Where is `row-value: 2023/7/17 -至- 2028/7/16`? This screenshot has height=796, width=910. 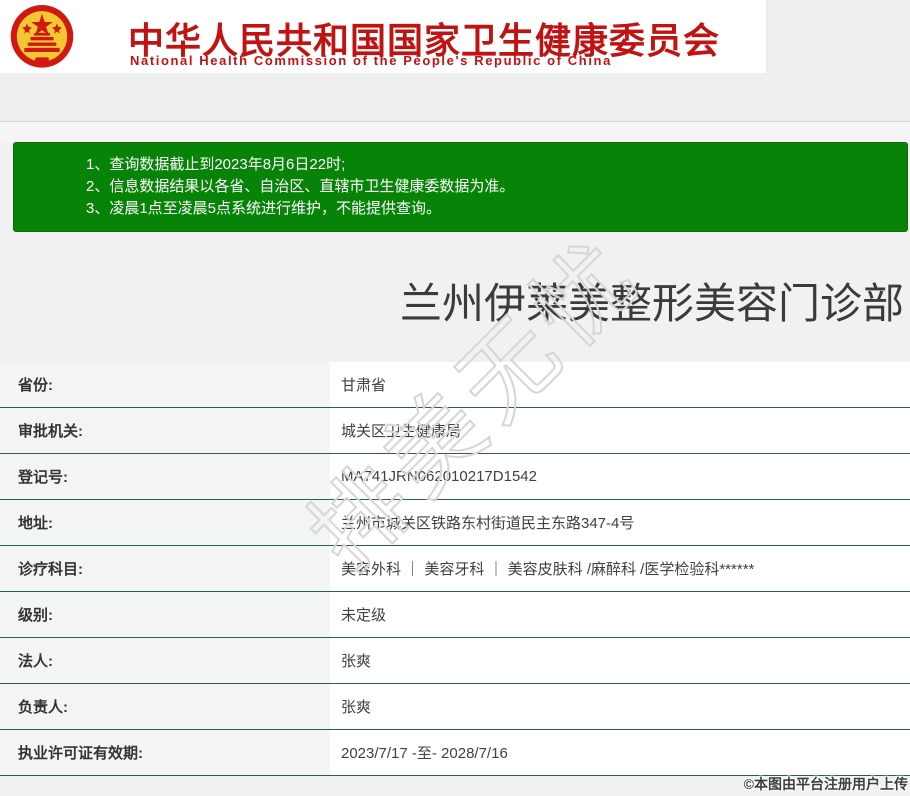 row-value: 2023/7/17 -至- 2028/7/16 is located at coordinates (620, 752).